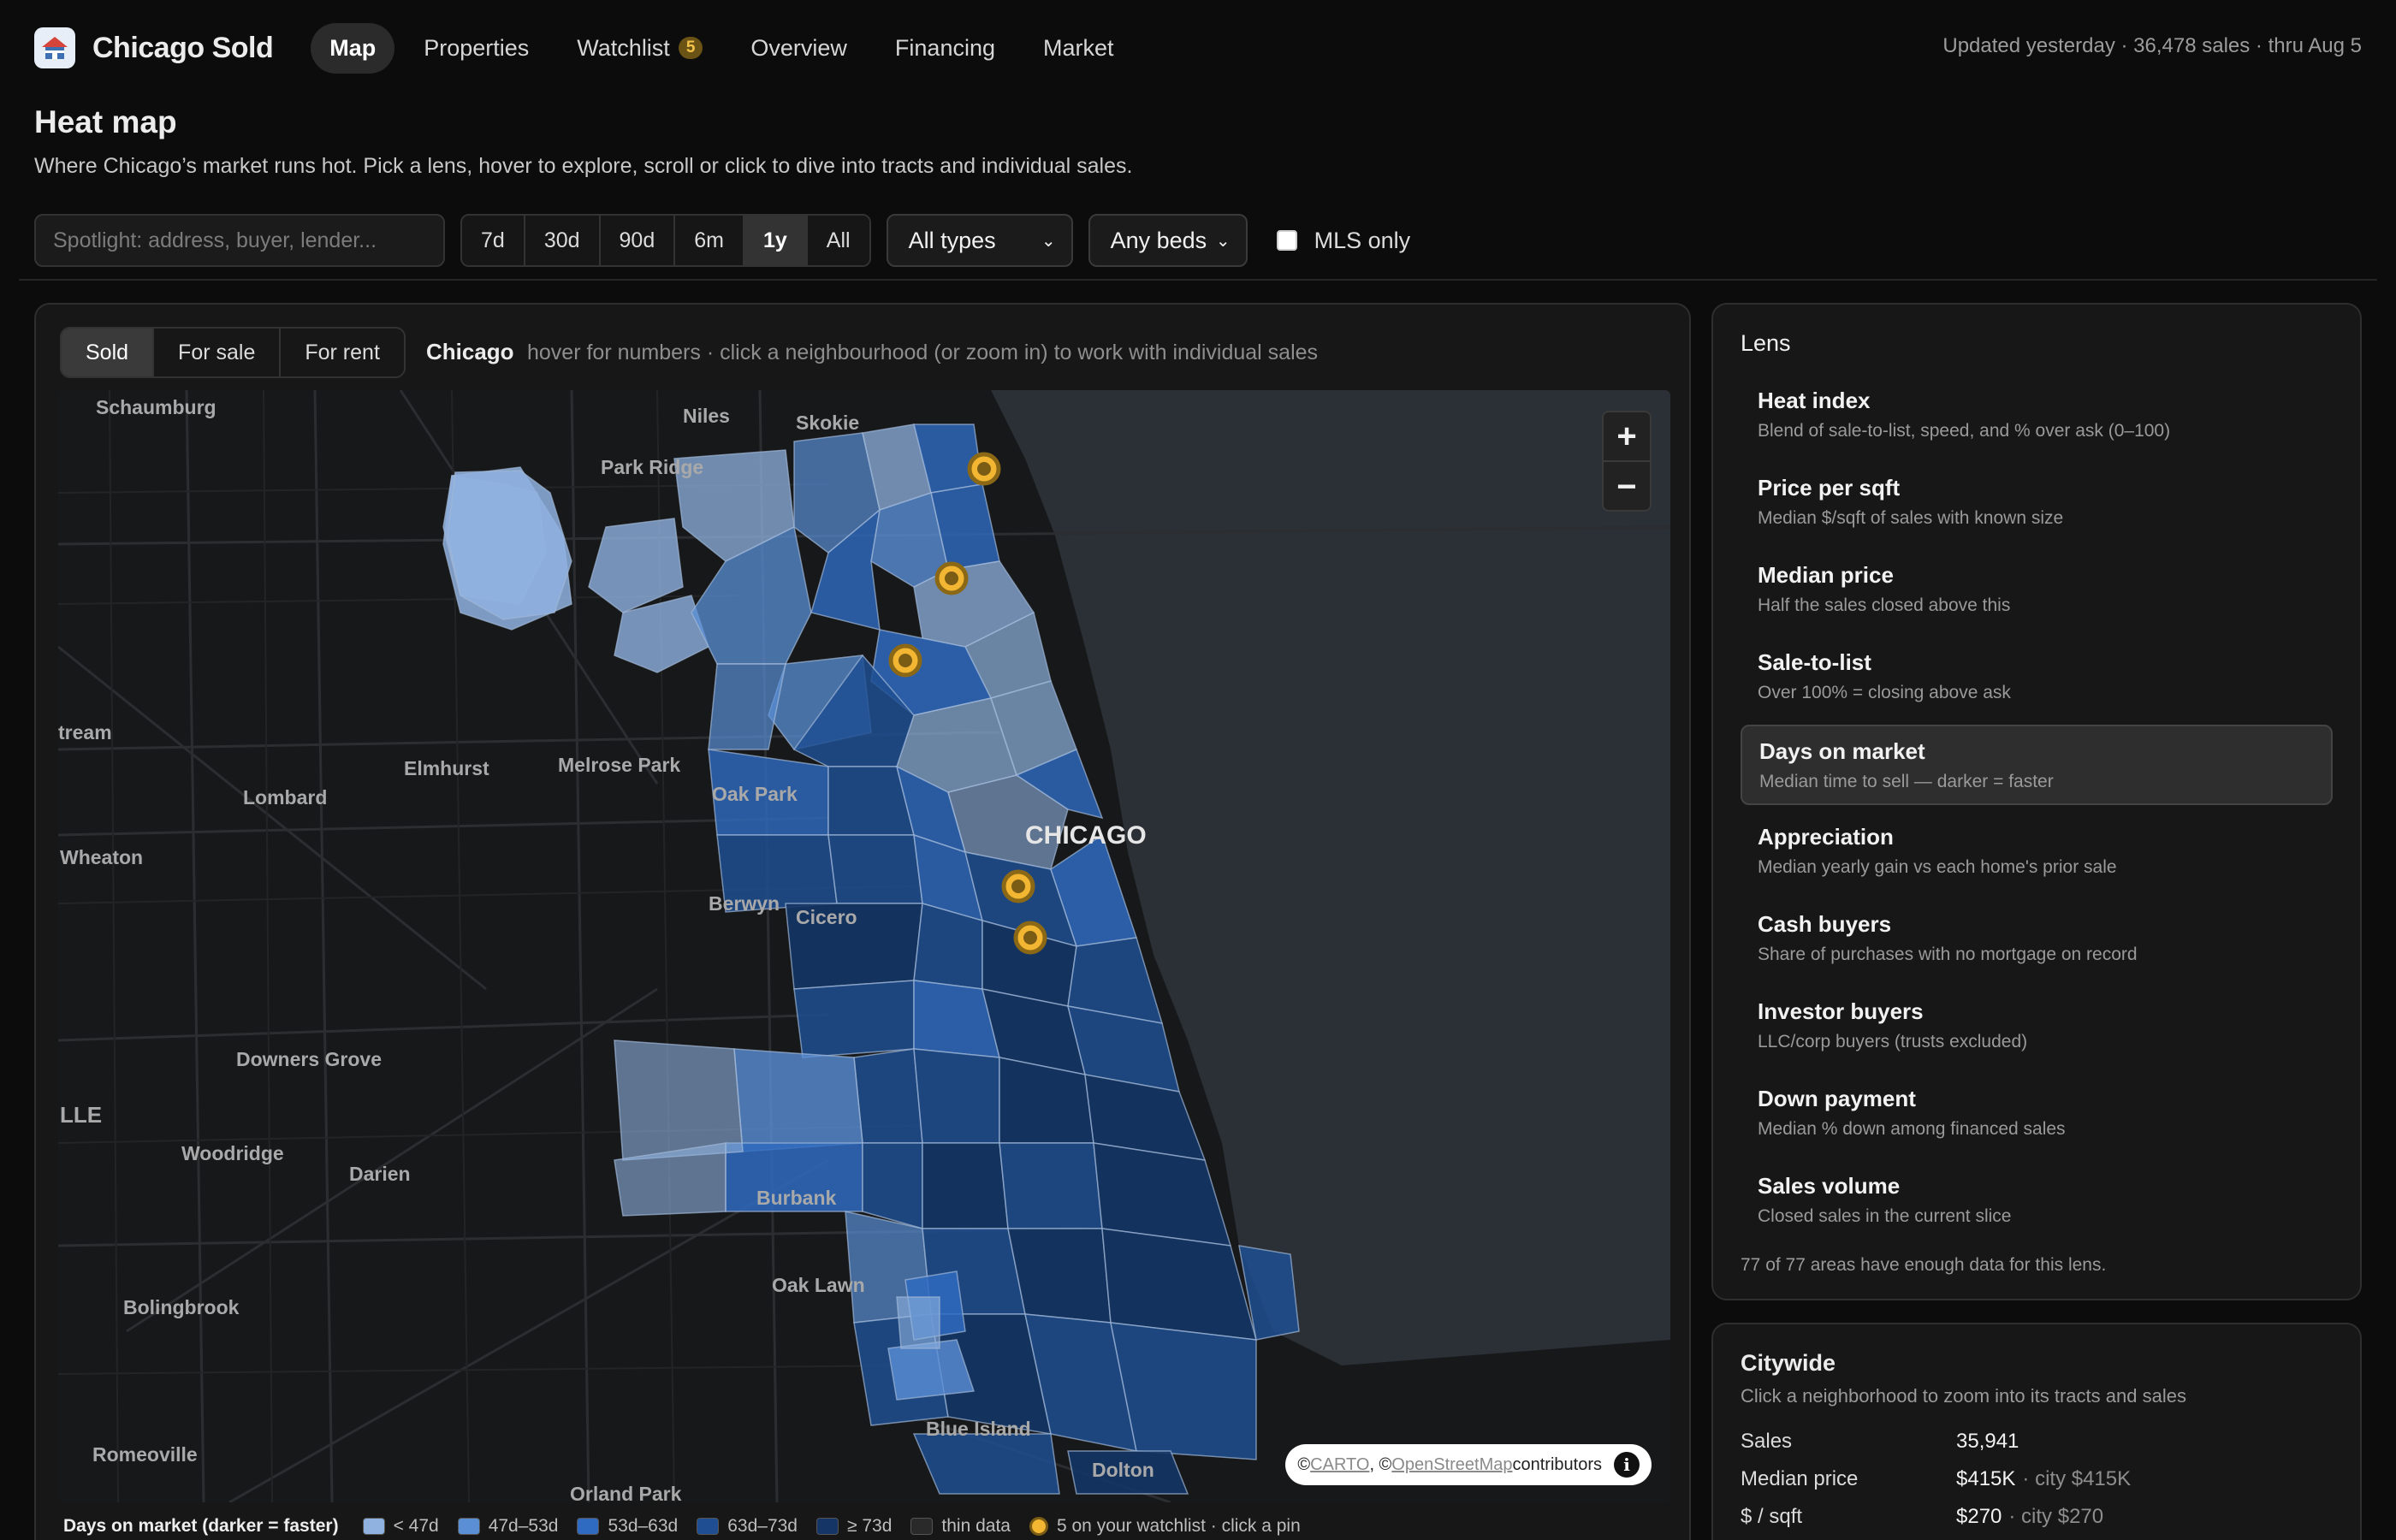 This screenshot has height=1540, width=2396. I want to click on legend-label: 53d–63d, so click(644, 1526).